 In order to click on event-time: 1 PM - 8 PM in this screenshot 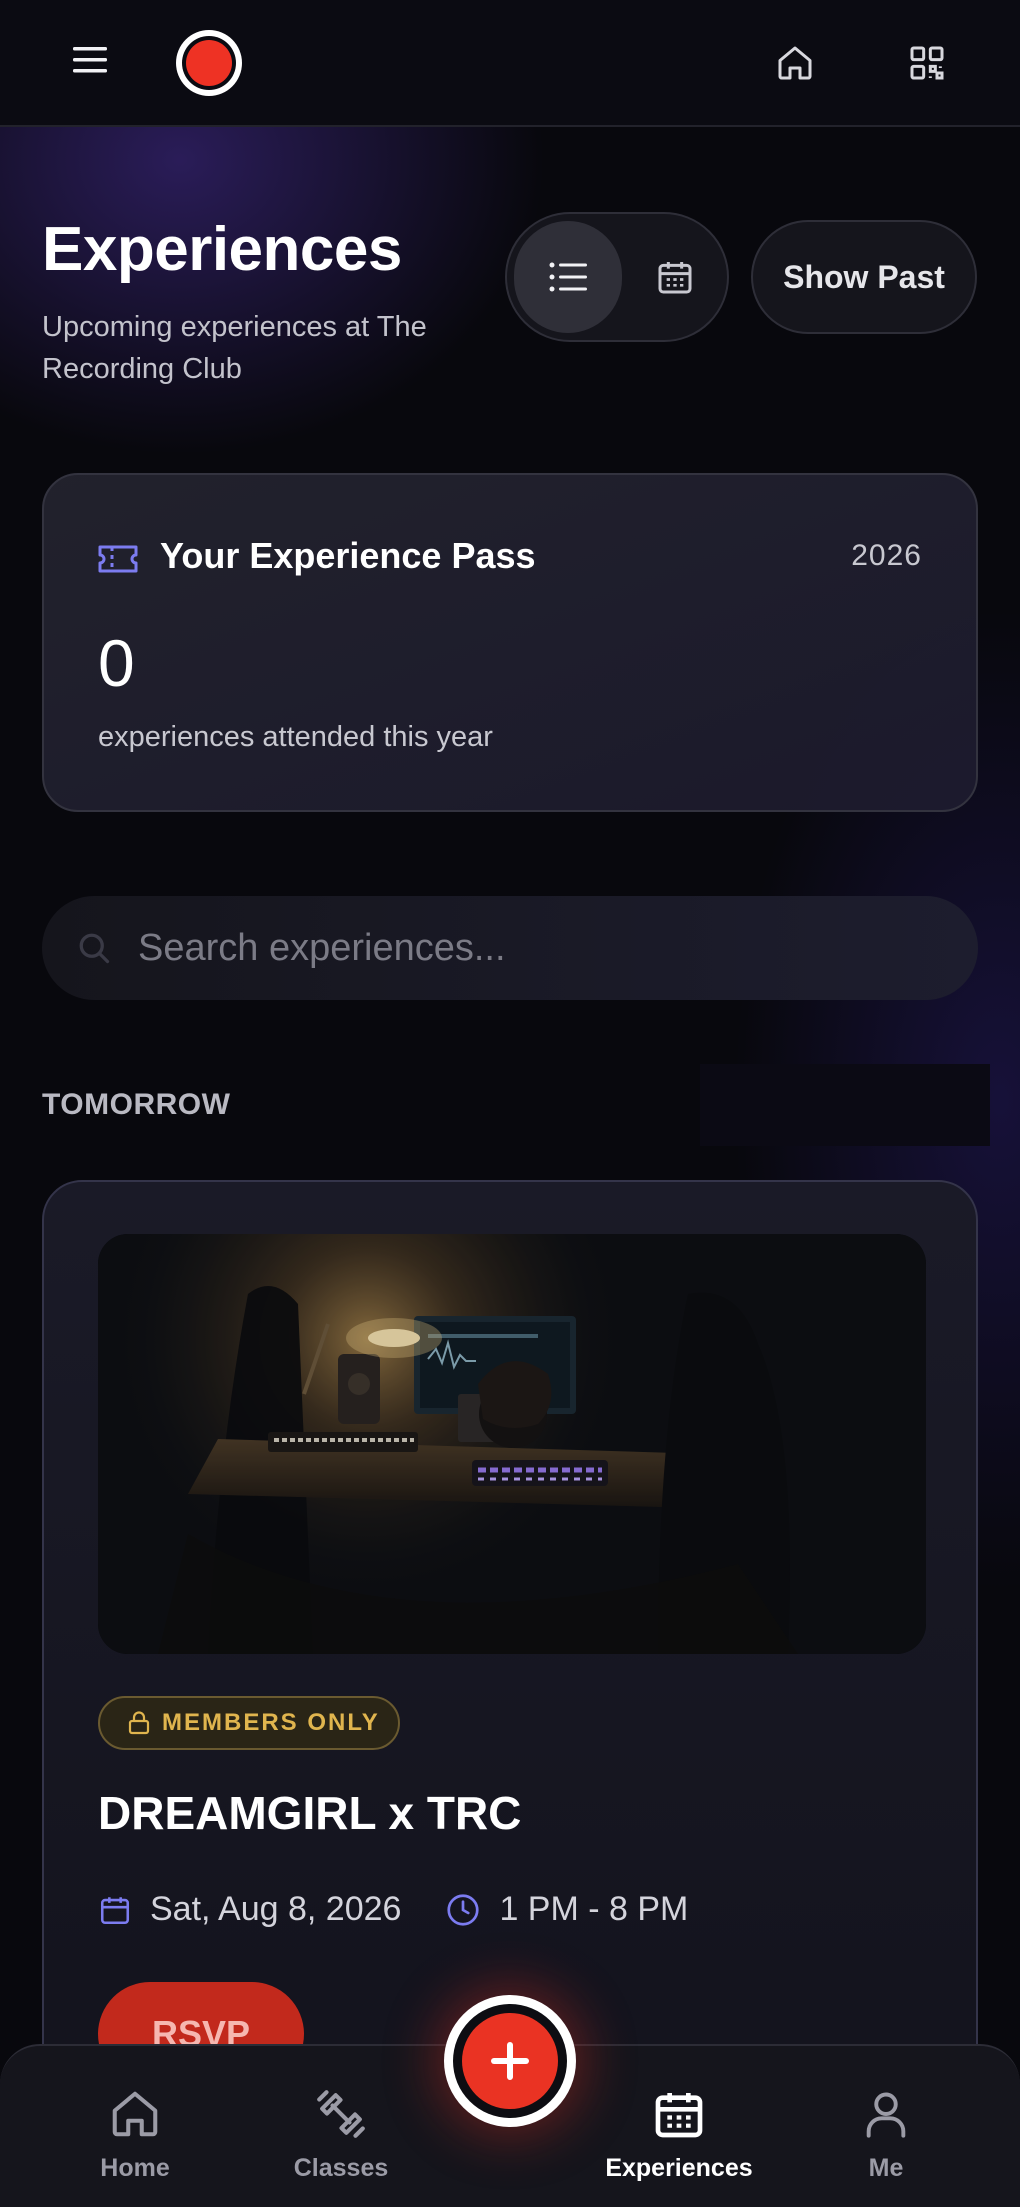, I will do `click(594, 1909)`.